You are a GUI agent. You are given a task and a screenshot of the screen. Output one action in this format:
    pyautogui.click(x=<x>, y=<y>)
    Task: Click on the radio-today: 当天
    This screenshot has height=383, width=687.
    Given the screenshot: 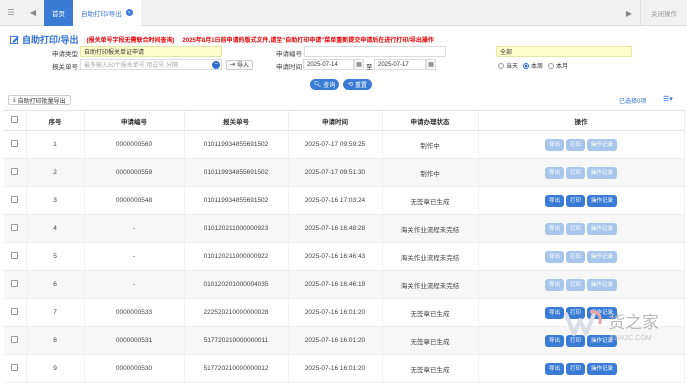 What is the action you would take?
    pyautogui.click(x=508, y=65)
    